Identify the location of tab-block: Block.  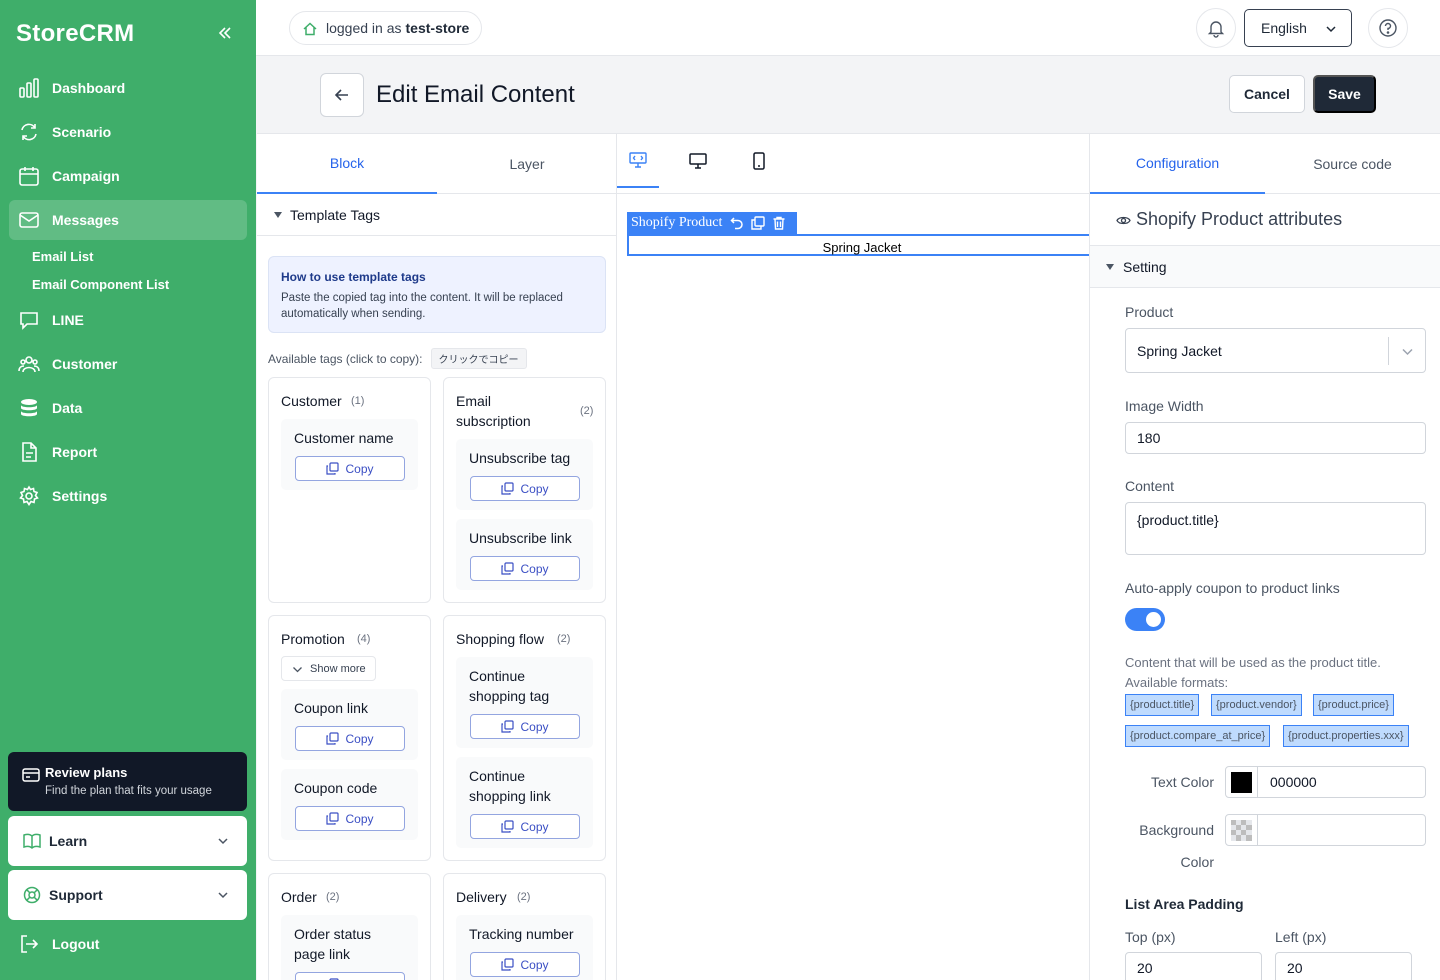
(347, 164).